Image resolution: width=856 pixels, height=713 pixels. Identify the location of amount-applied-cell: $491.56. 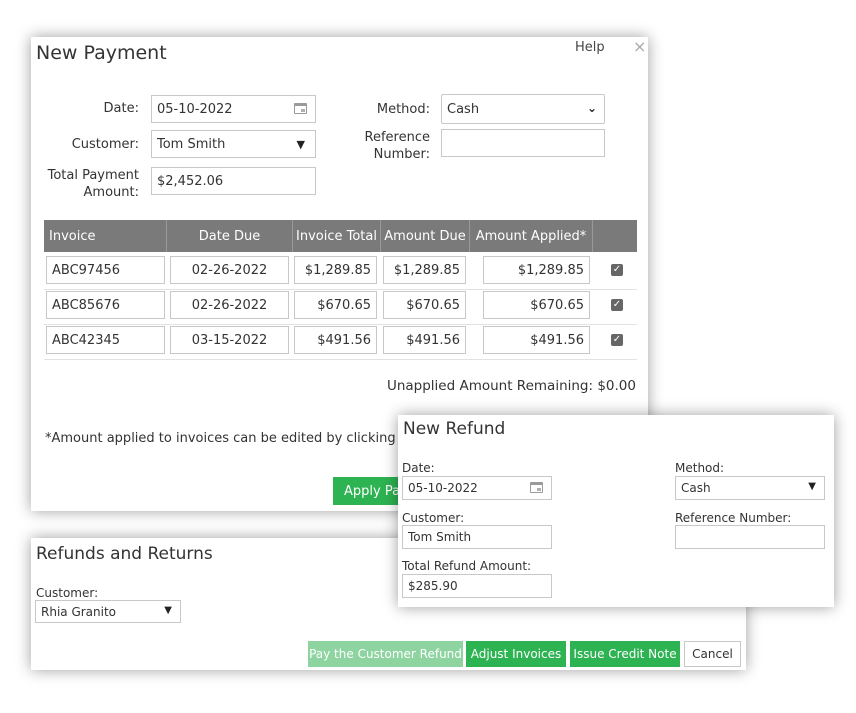
(536, 340).